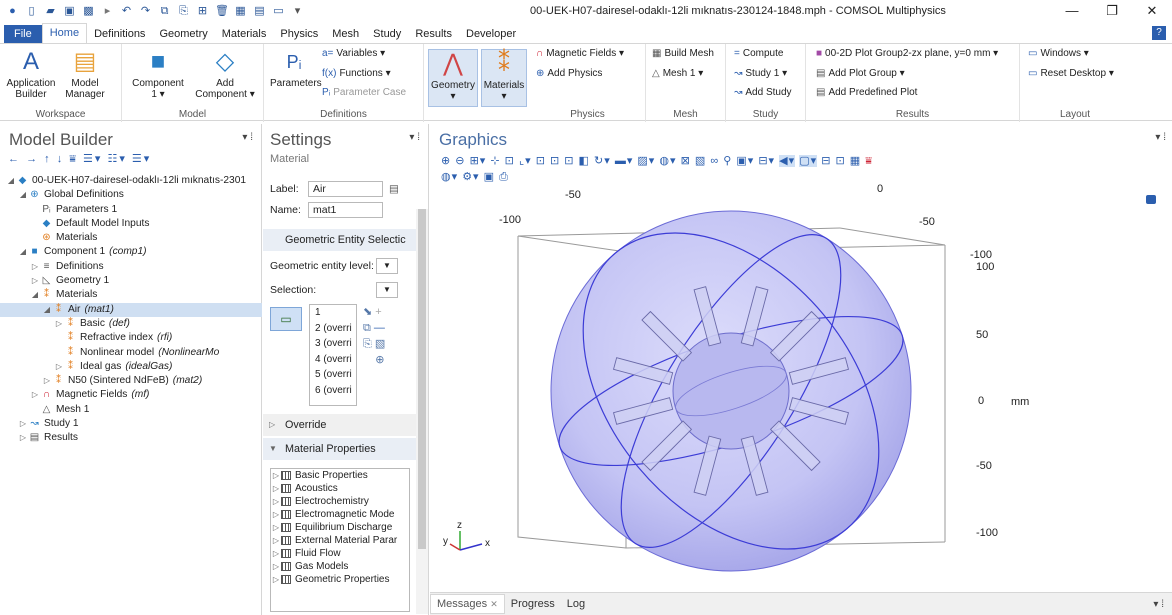 The height and width of the screenshot is (615, 1172). I want to click on collapse-icon: ☷▾, so click(116, 159).